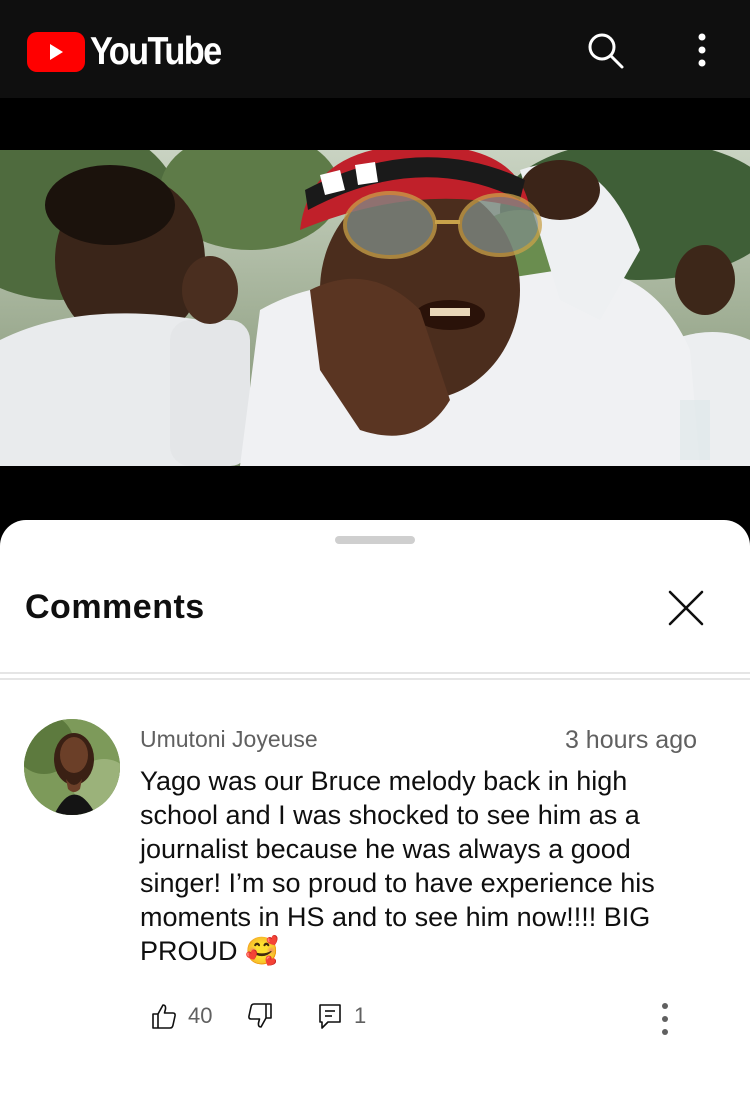 The image size is (750, 1094). What do you see at coordinates (229, 739) in the screenshot?
I see `comment-author: Umutoni Joyeuse` at bounding box center [229, 739].